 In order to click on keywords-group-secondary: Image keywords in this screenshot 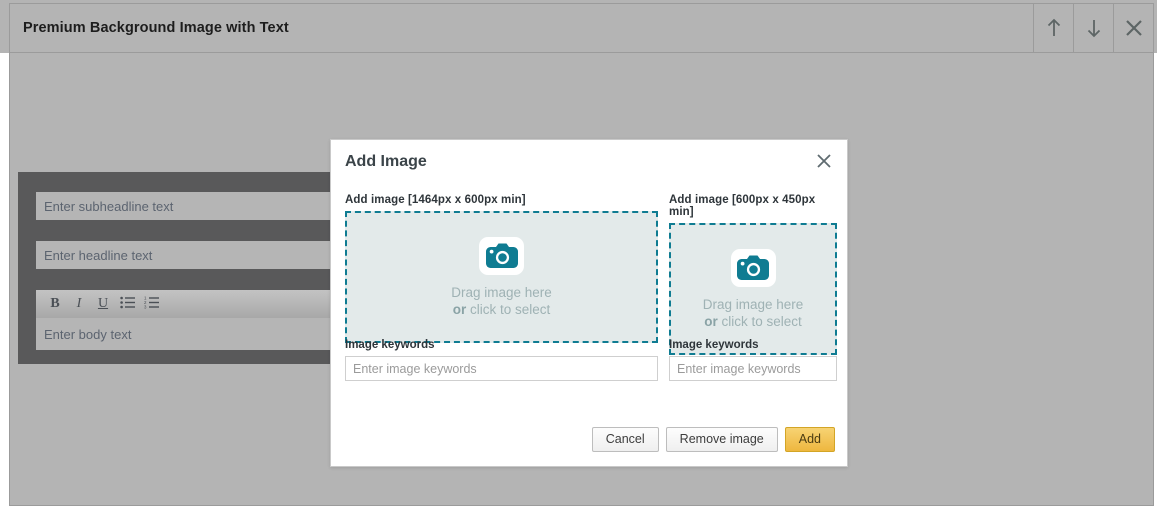, I will do `click(753, 360)`.